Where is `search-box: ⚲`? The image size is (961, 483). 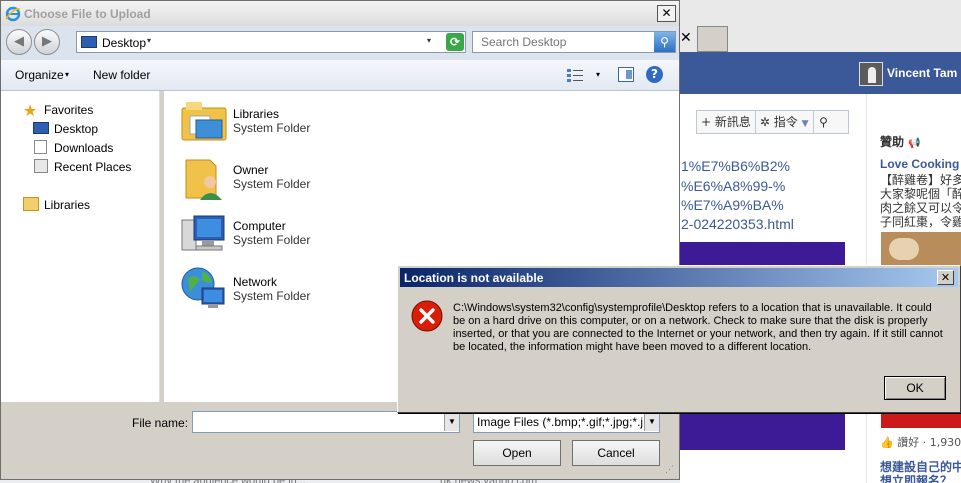
search-box: ⚲ is located at coordinates (574, 42).